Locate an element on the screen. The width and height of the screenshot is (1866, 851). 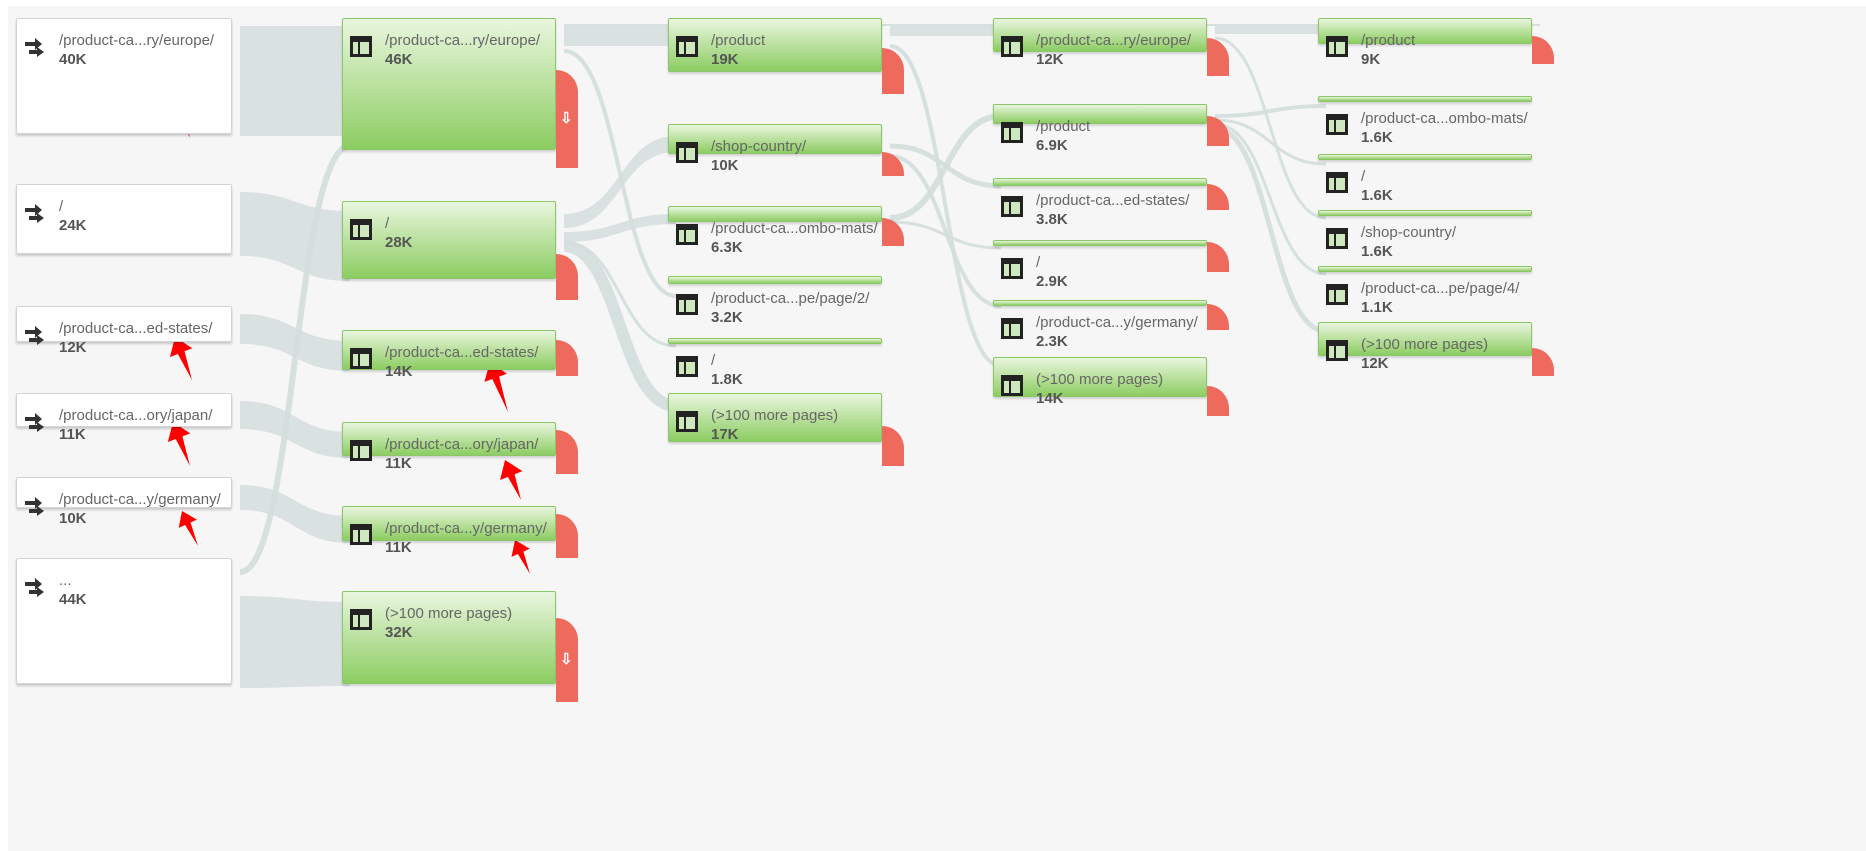
step1-node-5: (>100 more pages) 32K is located at coordinates (449, 637).